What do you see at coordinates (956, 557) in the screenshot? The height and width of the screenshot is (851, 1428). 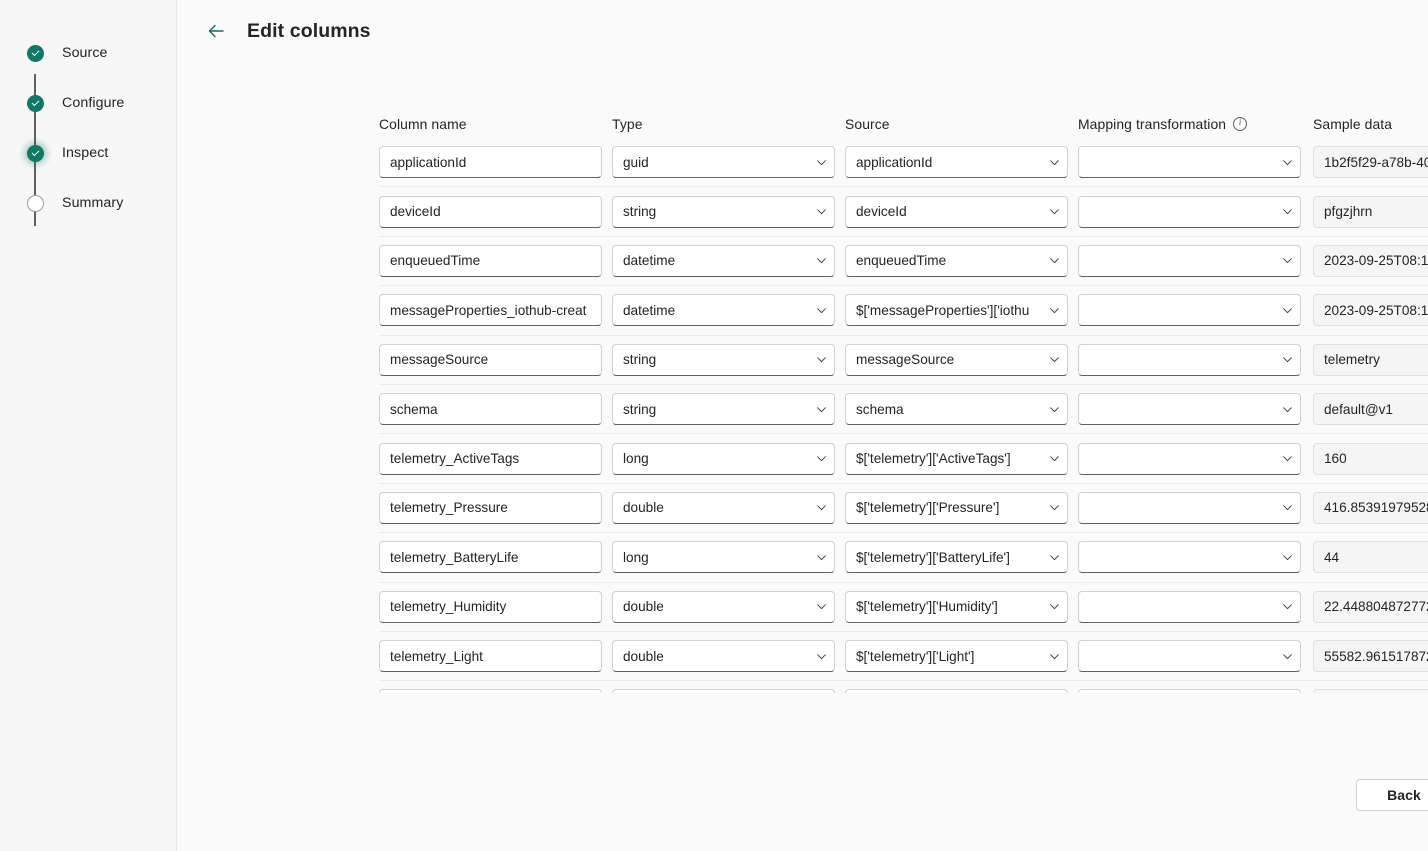 I see `source-select: $['telemetry']['BatteryLife']` at bounding box center [956, 557].